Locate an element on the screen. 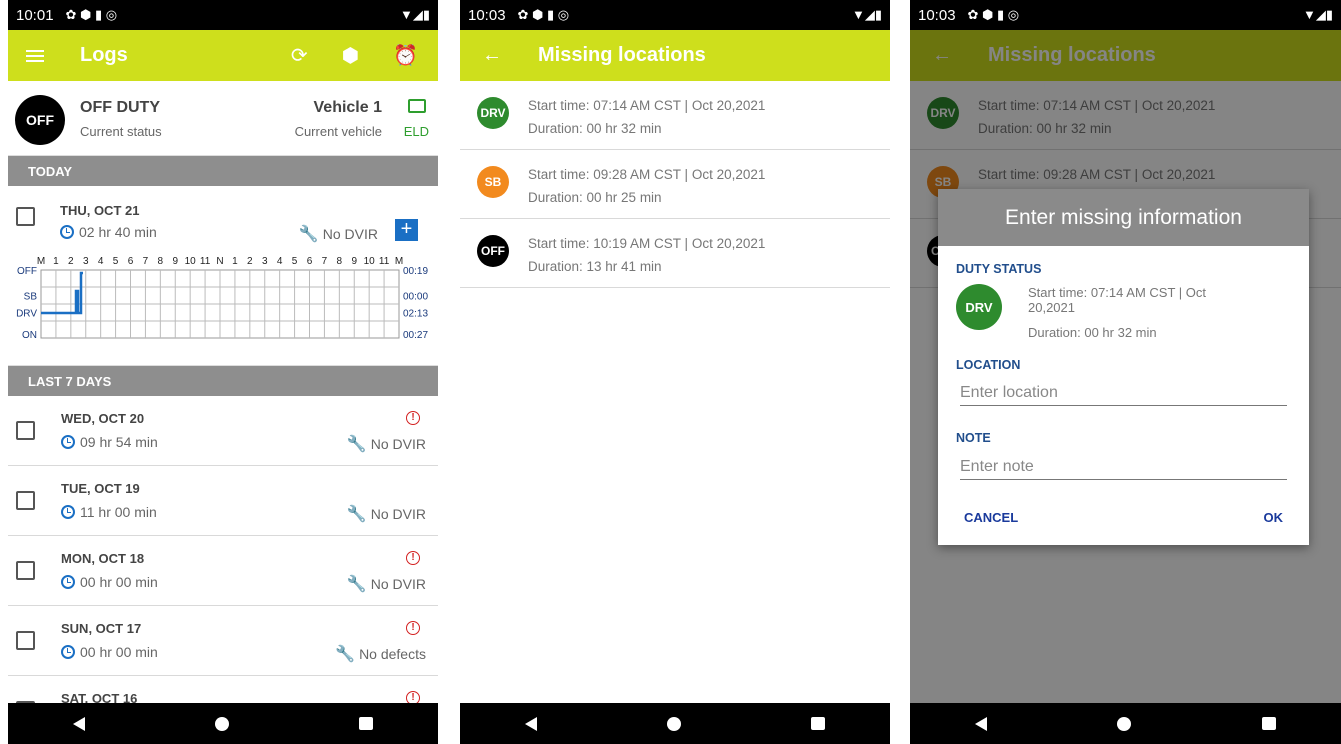  day-date: MON, OCT 18 is located at coordinates (103, 558).